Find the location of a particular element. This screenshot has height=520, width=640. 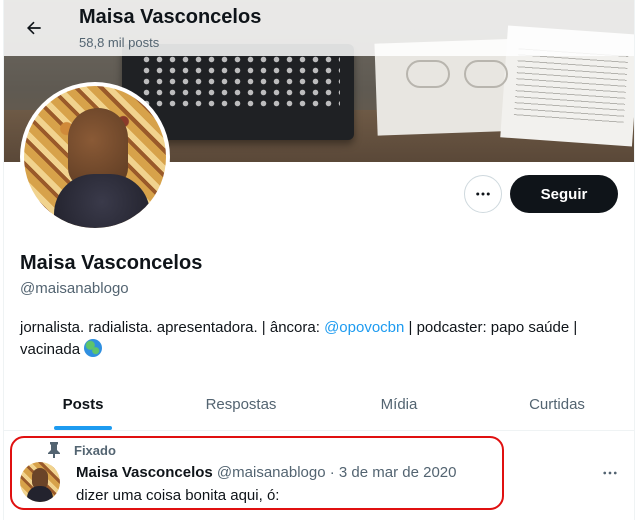

post-text: dizer uma coisa bonita aqui, ó: is located at coordinates (178, 495).